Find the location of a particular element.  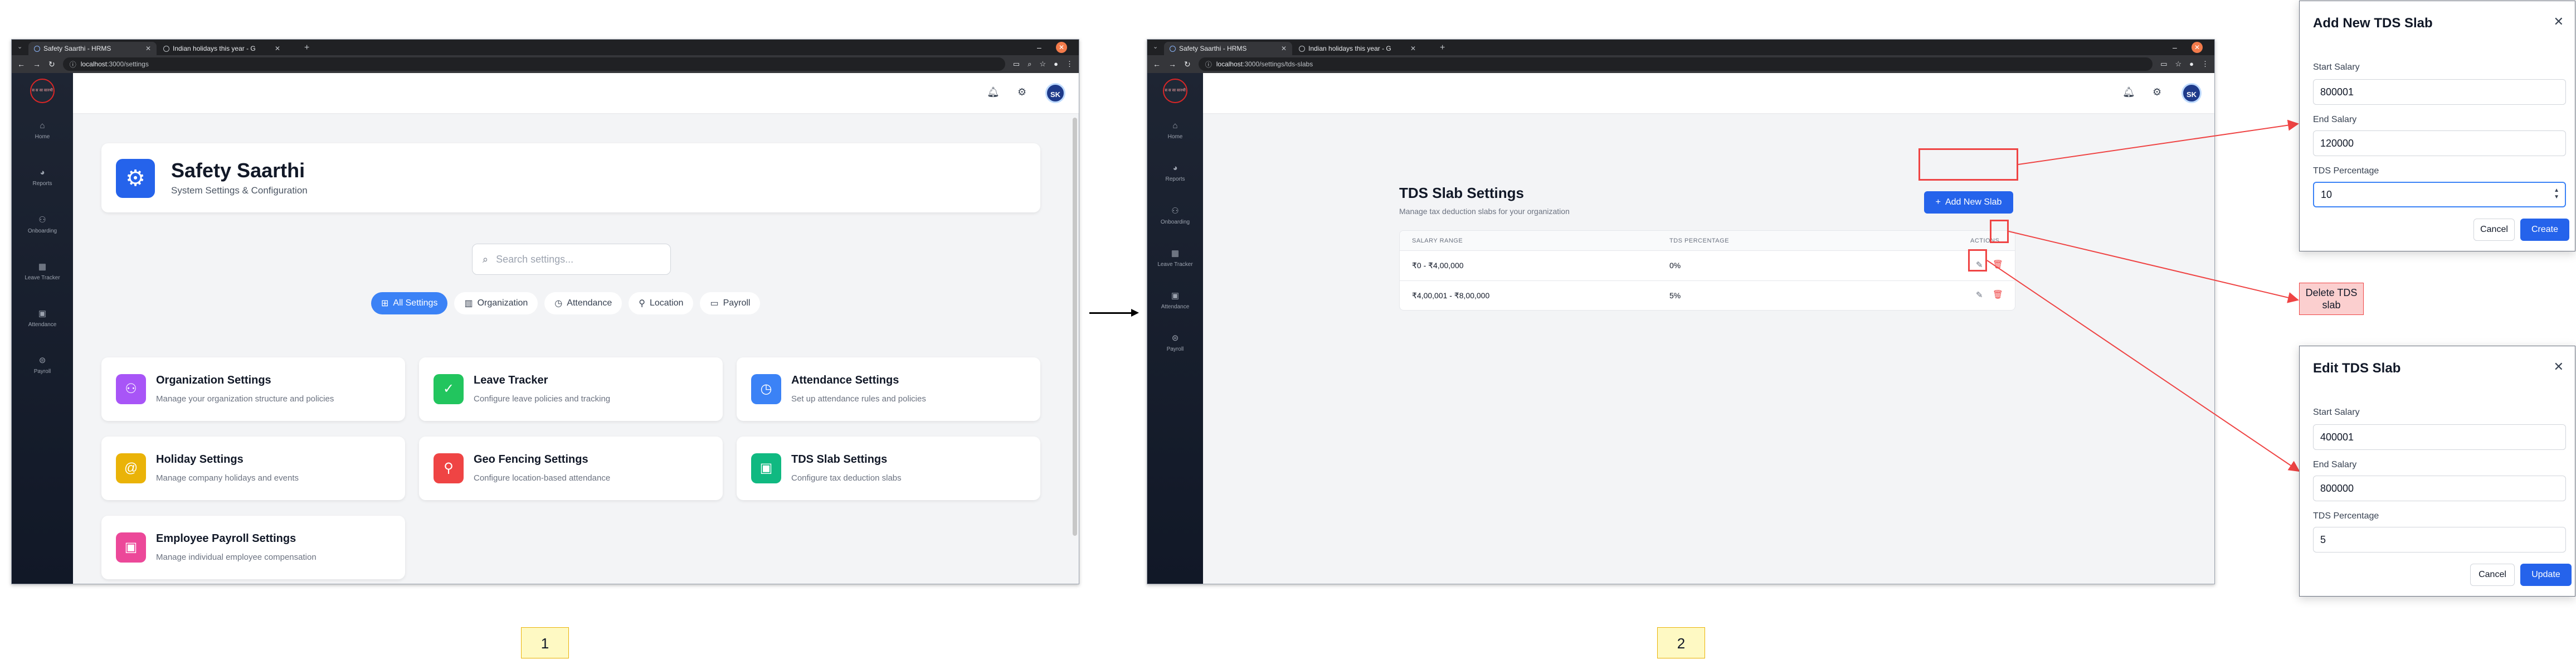

add-new-slab-button: + Add New Slab is located at coordinates (1968, 202).